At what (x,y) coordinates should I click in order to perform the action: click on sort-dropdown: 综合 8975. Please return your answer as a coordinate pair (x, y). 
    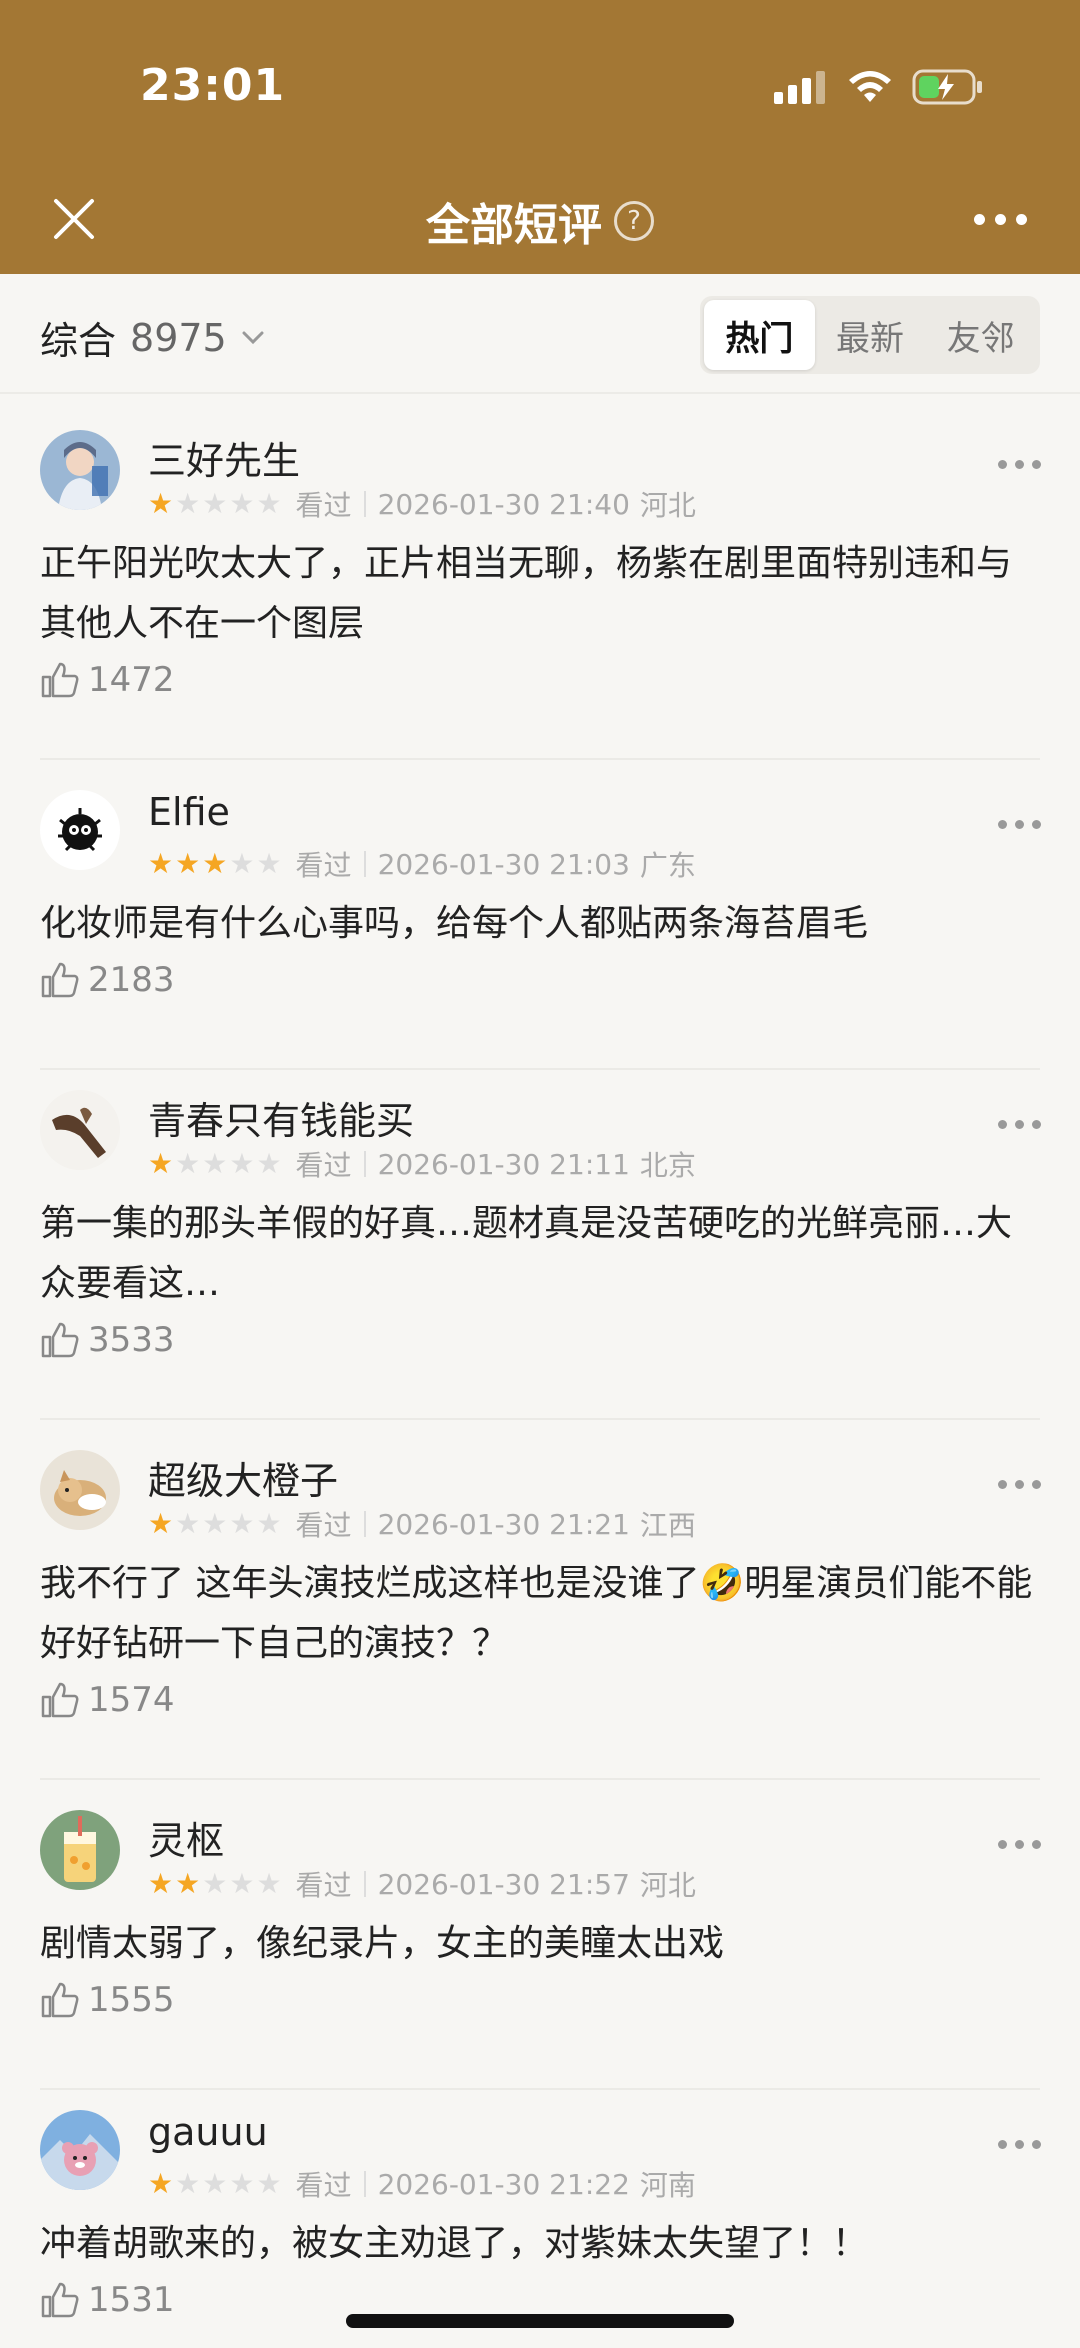
    Looking at the image, I should click on (152, 337).